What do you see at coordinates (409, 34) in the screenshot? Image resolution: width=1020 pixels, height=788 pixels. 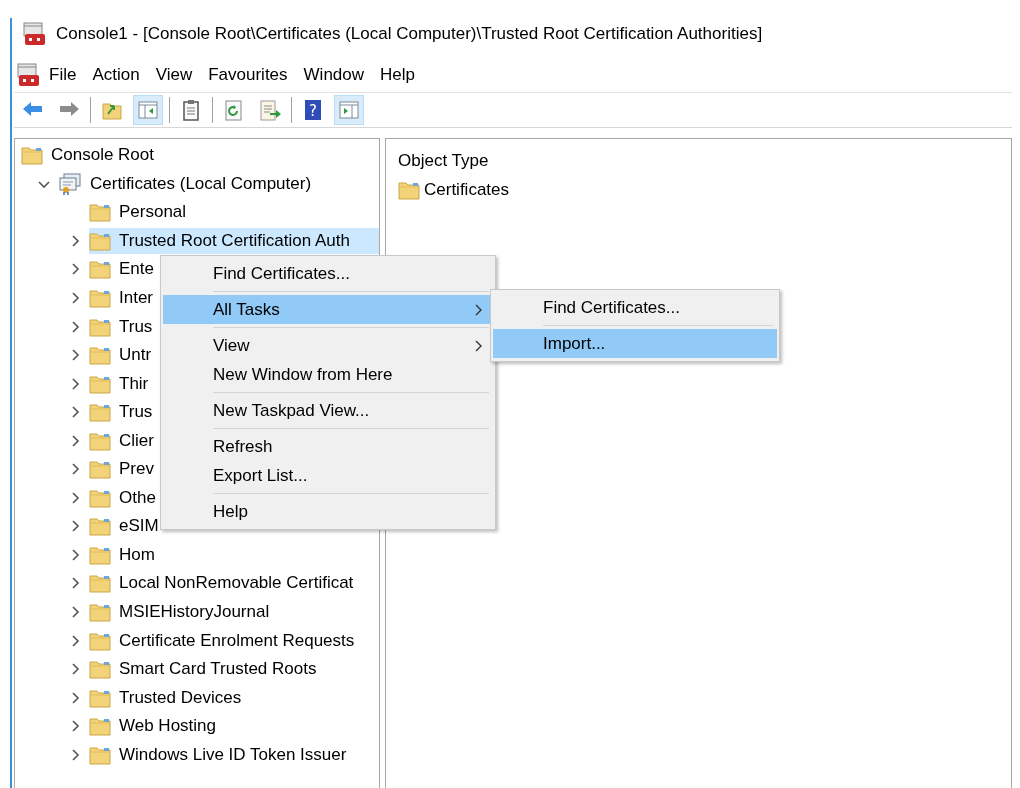 I see `window-title: Console1 - [Console Root\Certificates (Local Computer)\Trusted Root Certification Authorities]` at bounding box center [409, 34].